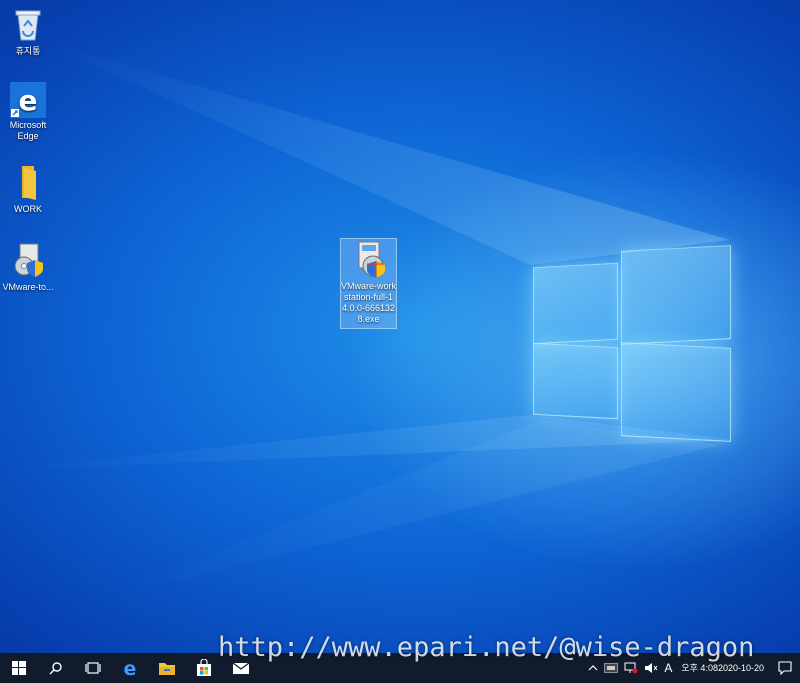  What do you see at coordinates (676, 392) in the screenshot?
I see `windows-logo-pane-bottom-right` at bounding box center [676, 392].